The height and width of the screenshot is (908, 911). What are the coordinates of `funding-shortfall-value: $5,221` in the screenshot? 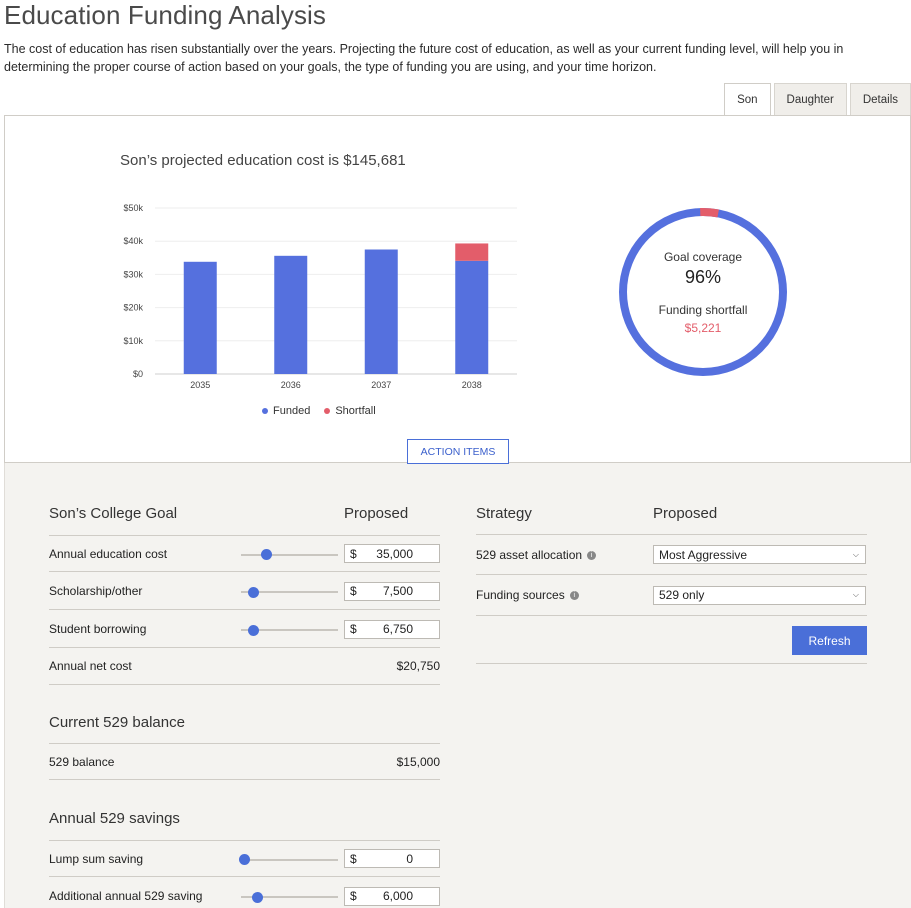 It's located at (703, 328).